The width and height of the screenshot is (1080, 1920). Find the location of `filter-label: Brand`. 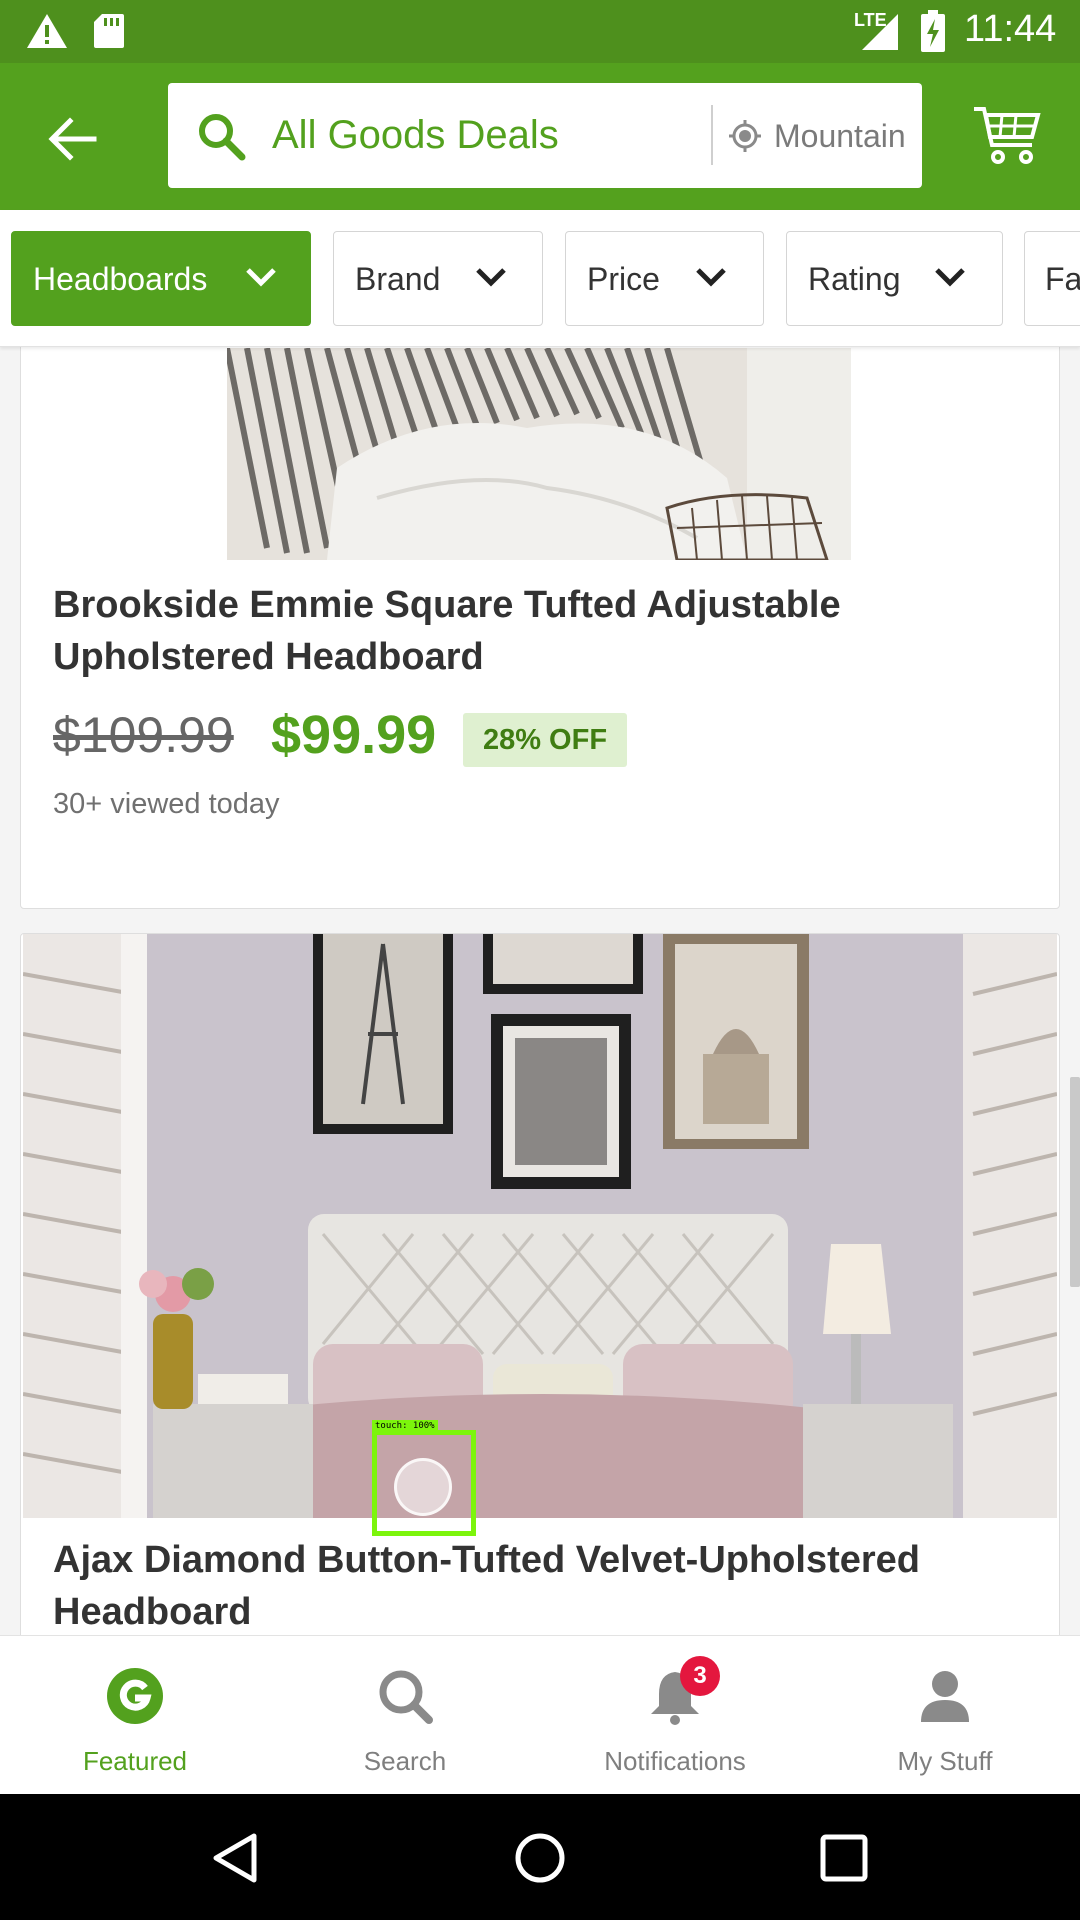

filter-label: Brand is located at coordinates (398, 279).